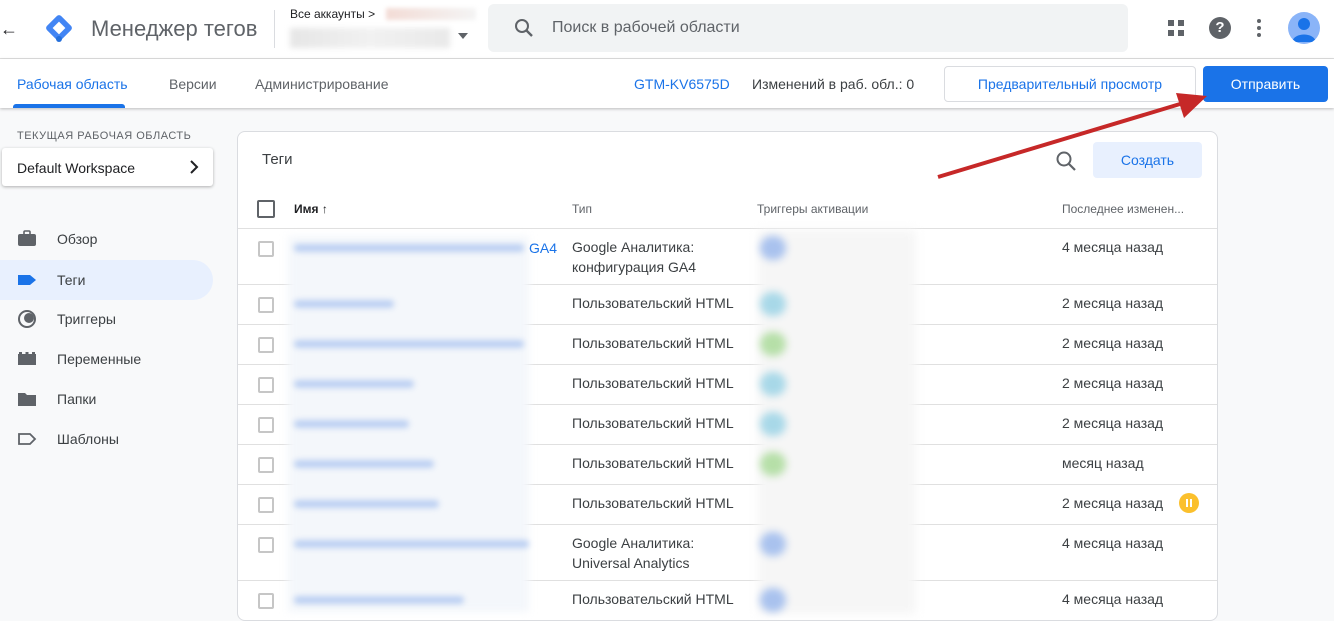  Describe the element at coordinates (99, 359) in the screenshot. I see `sidebar-item-label: Переменные` at that location.